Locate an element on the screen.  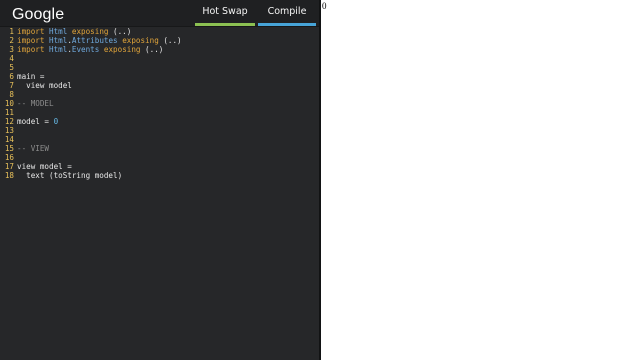
code-line: 16 is located at coordinates (159, 157).